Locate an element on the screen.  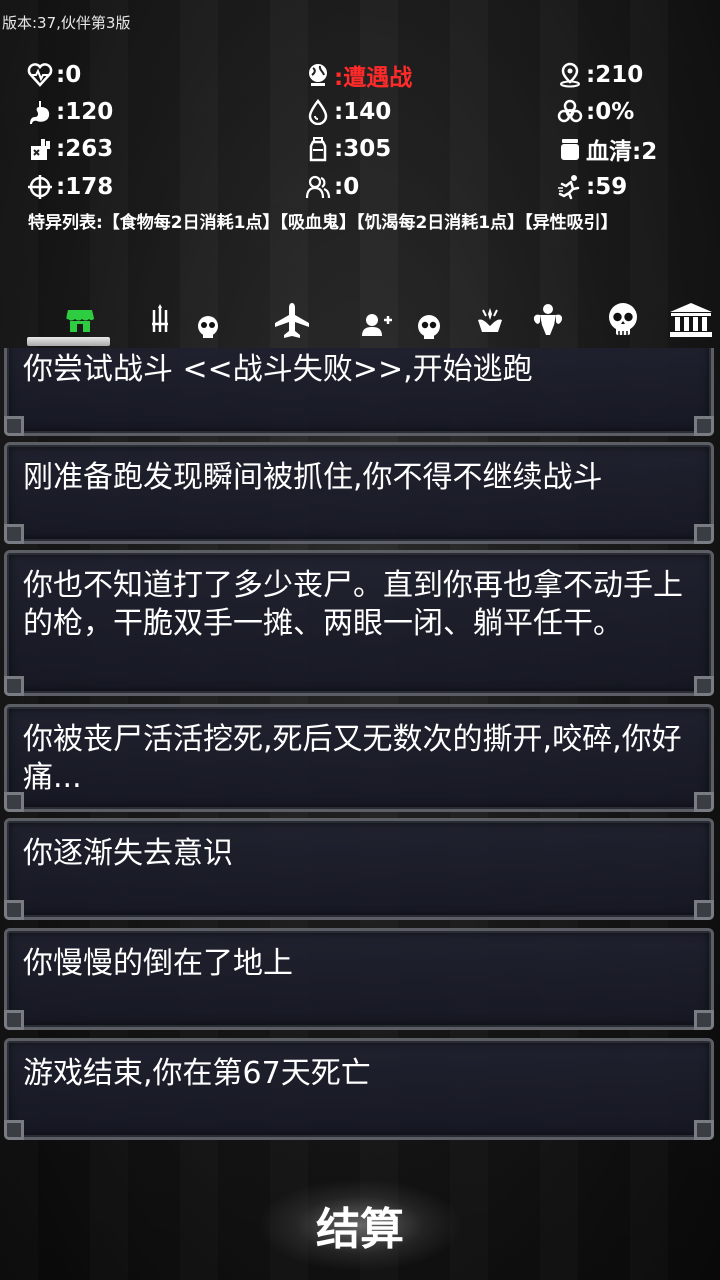
ammo-box-icon is located at coordinates (40, 149).